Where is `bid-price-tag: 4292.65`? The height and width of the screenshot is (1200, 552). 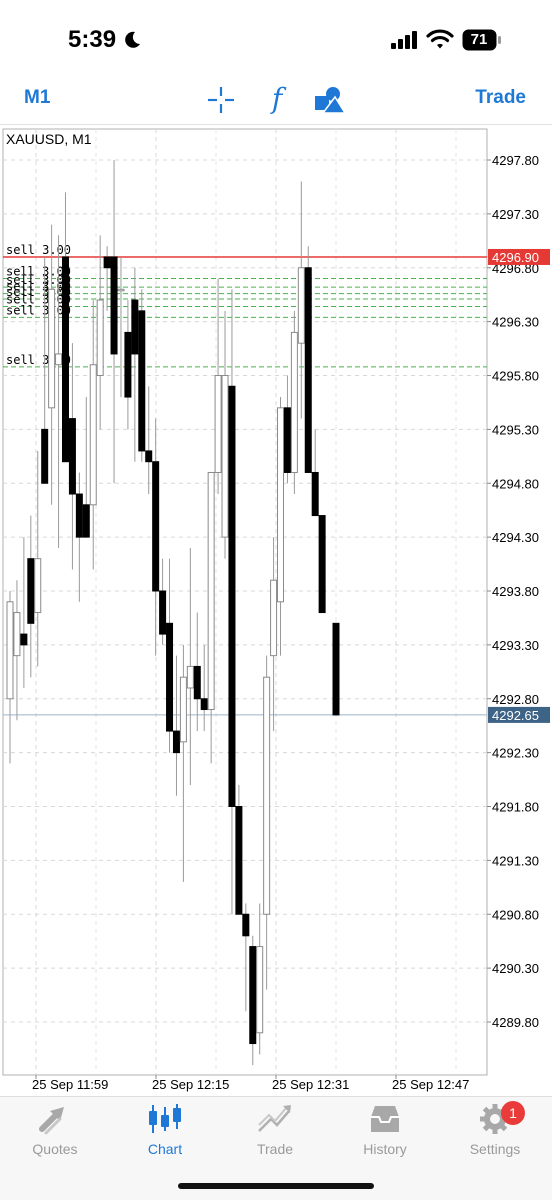
bid-price-tag: 4292.65 is located at coordinates (515, 715).